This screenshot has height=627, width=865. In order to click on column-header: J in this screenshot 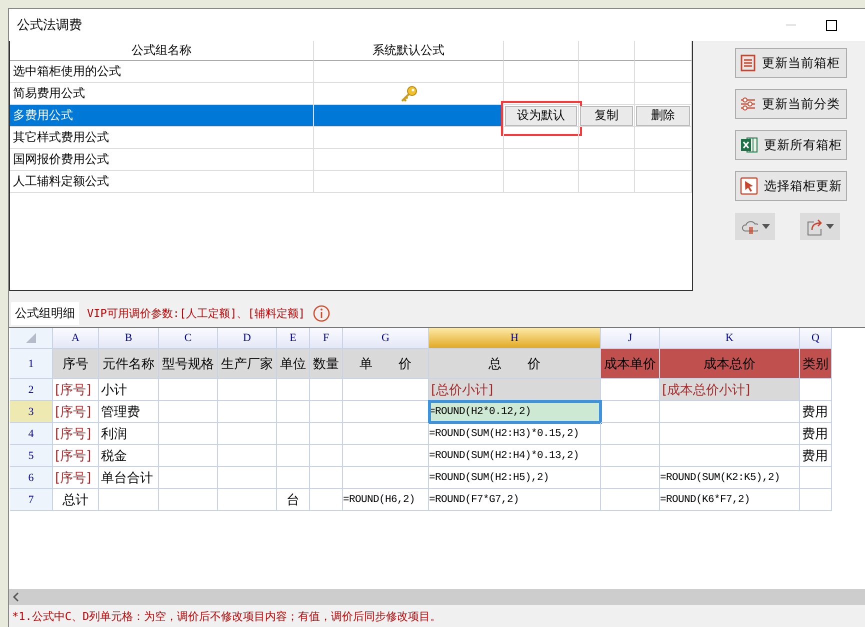, I will do `click(630, 338)`.